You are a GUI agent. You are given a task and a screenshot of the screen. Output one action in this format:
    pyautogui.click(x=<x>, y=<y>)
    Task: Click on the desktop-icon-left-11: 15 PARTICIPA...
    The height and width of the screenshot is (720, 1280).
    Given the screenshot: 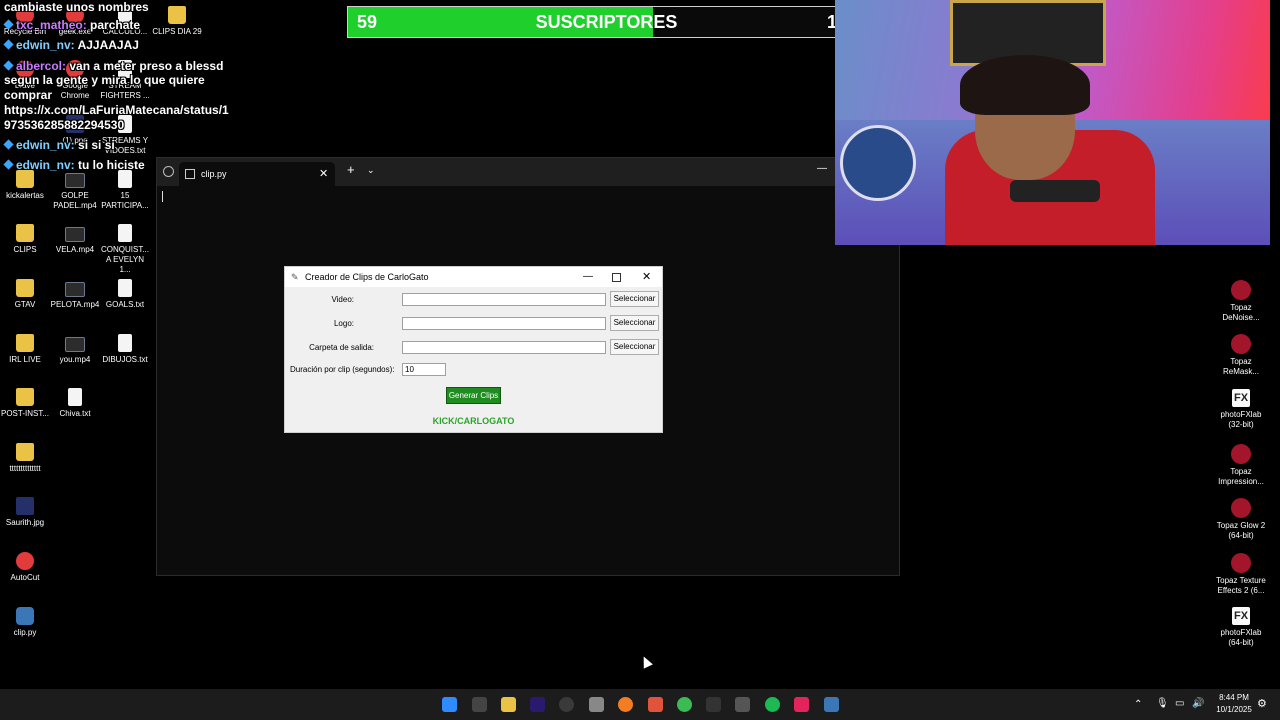 What is the action you would take?
    pyautogui.click(x=125, y=190)
    